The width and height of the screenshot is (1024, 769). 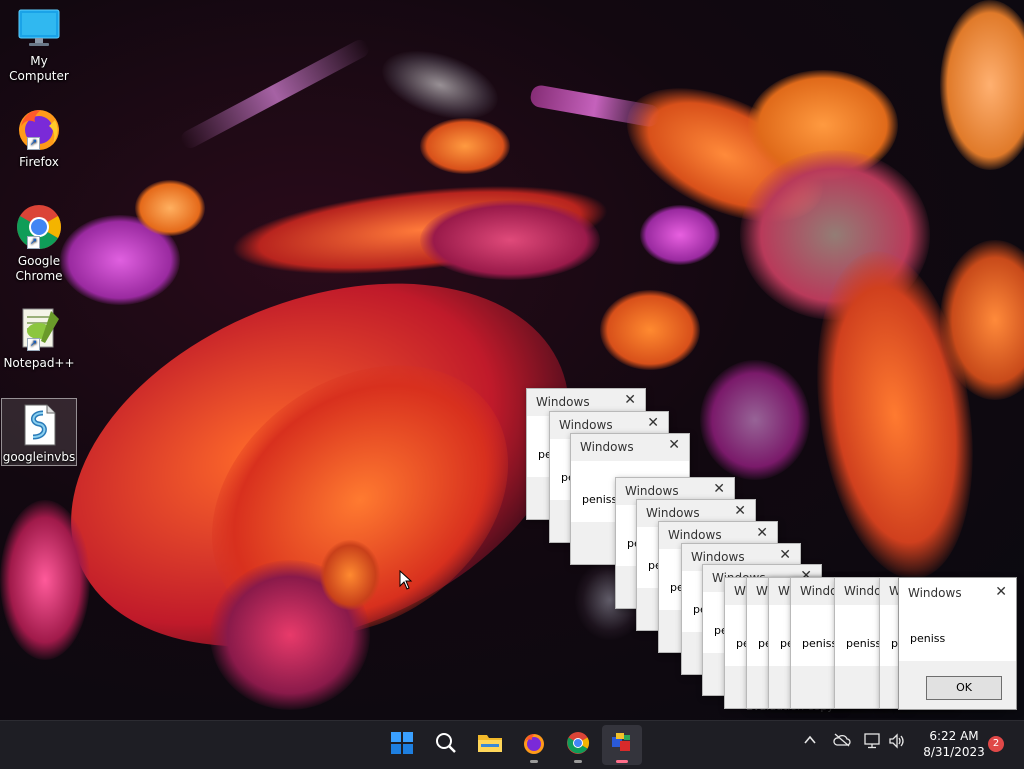 I want to click on system-clock: 6:22 AM 8/31/2023, so click(x=954, y=744).